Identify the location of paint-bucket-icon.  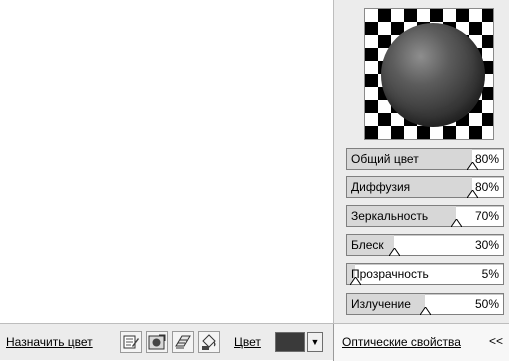
(209, 342).